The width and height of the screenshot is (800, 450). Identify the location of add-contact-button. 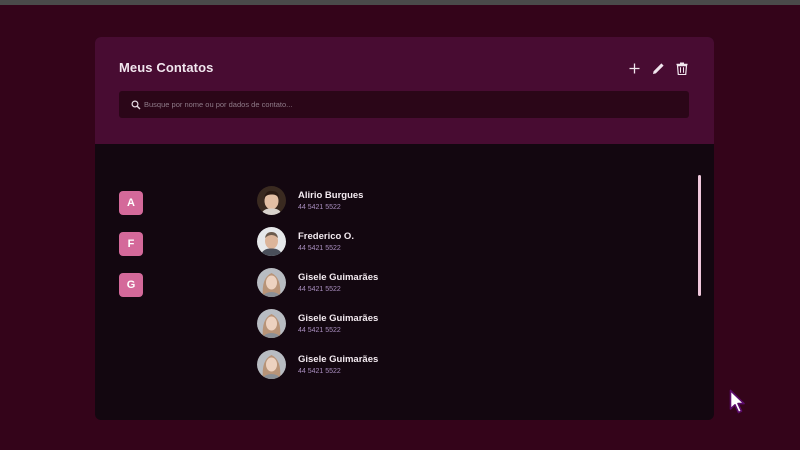
(634, 68).